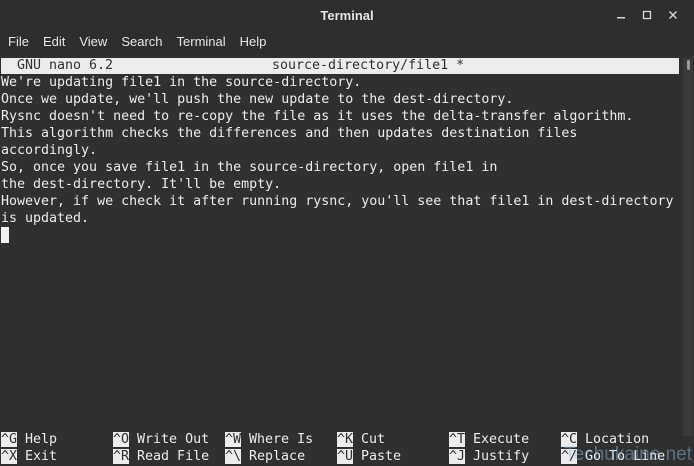 This screenshot has height=466, width=694. I want to click on shortcut-key: ^C, so click(569, 439).